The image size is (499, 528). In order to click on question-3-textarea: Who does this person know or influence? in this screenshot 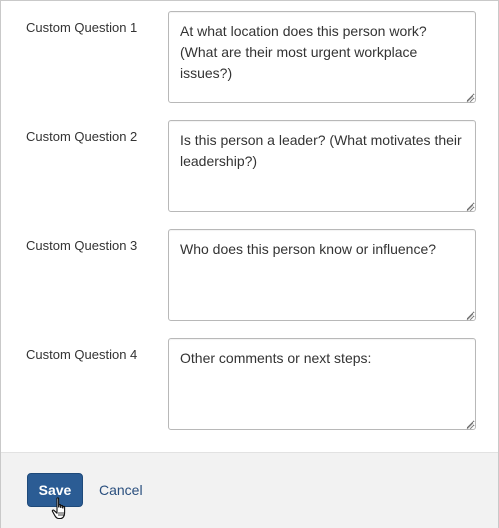, I will do `click(322, 275)`.